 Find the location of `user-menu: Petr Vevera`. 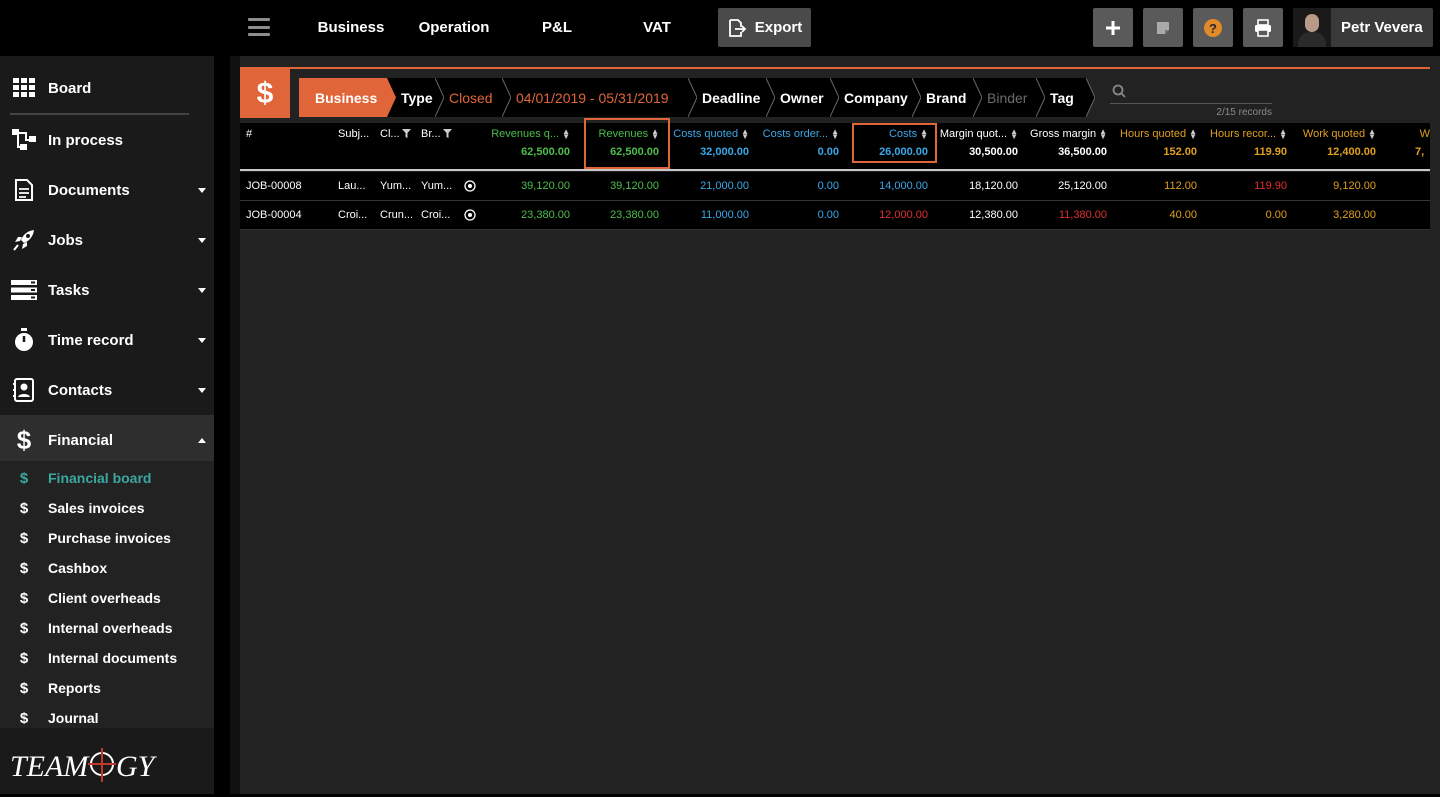

user-menu: Petr Vevera is located at coordinates (1363, 27).